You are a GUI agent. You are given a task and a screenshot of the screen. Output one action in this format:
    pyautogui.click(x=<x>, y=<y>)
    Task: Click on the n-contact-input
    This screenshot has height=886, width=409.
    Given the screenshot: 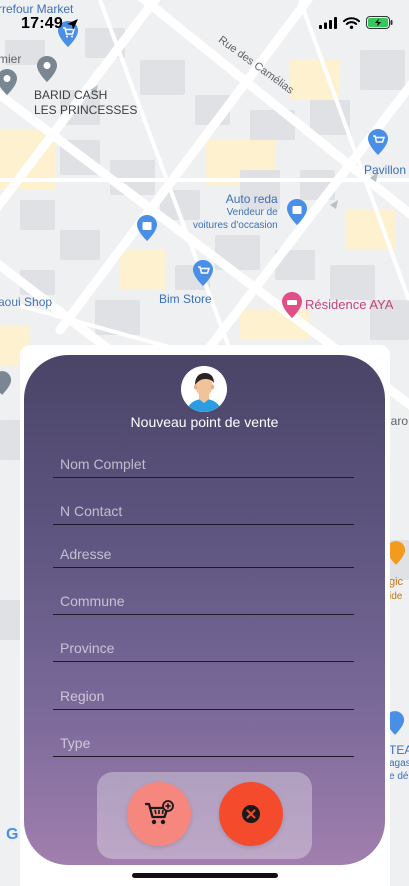 What is the action you would take?
    pyautogui.click(x=207, y=511)
    